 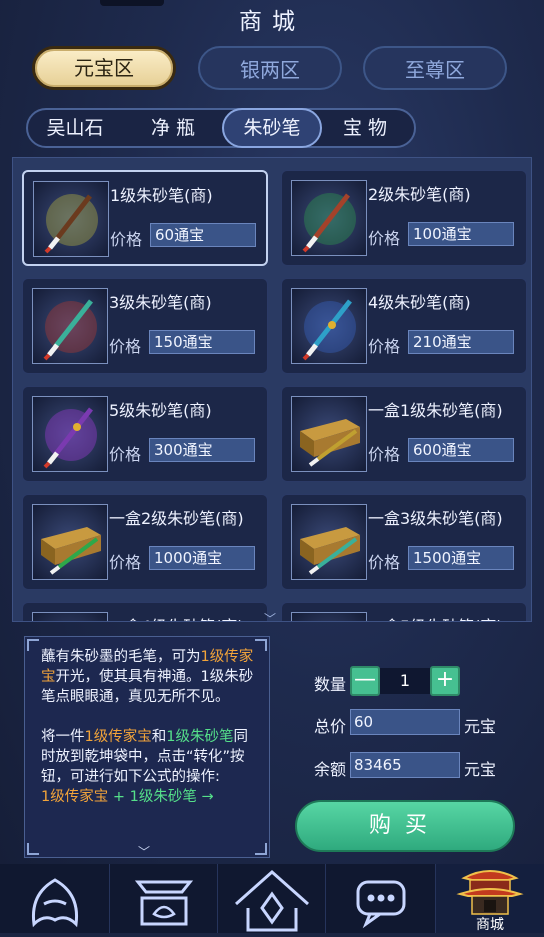 I want to click on buy-button: 购买, so click(x=405, y=826).